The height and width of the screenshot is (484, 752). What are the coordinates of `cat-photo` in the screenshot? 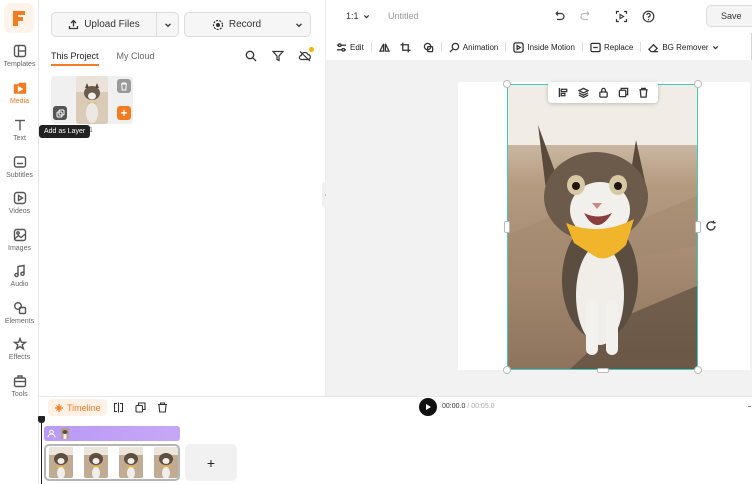 It's located at (602, 227).